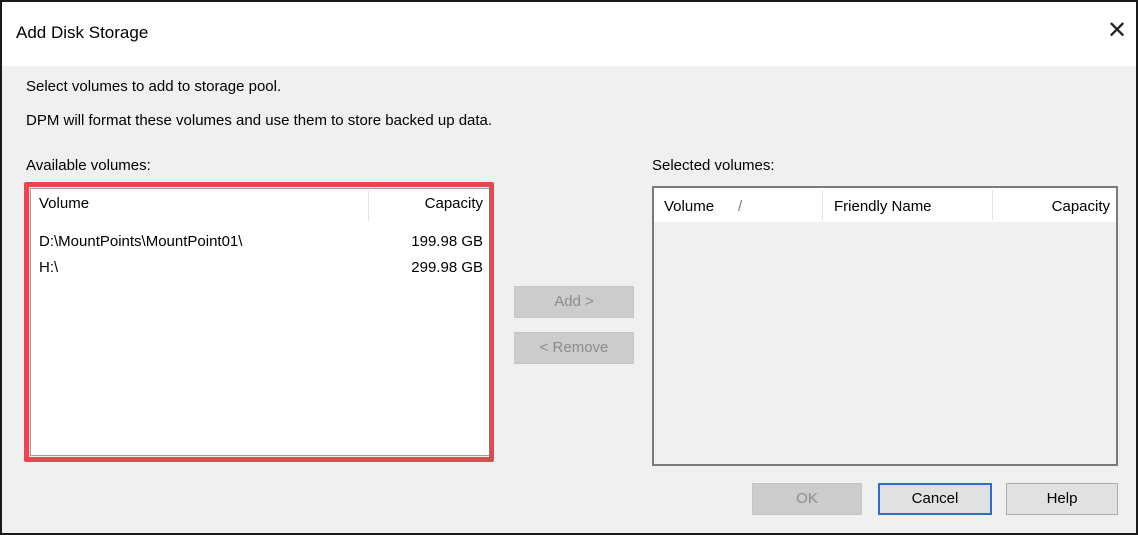 The width and height of the screenshot is (1138, 535). I want to click on ok-button: OK, so click(807, 499).